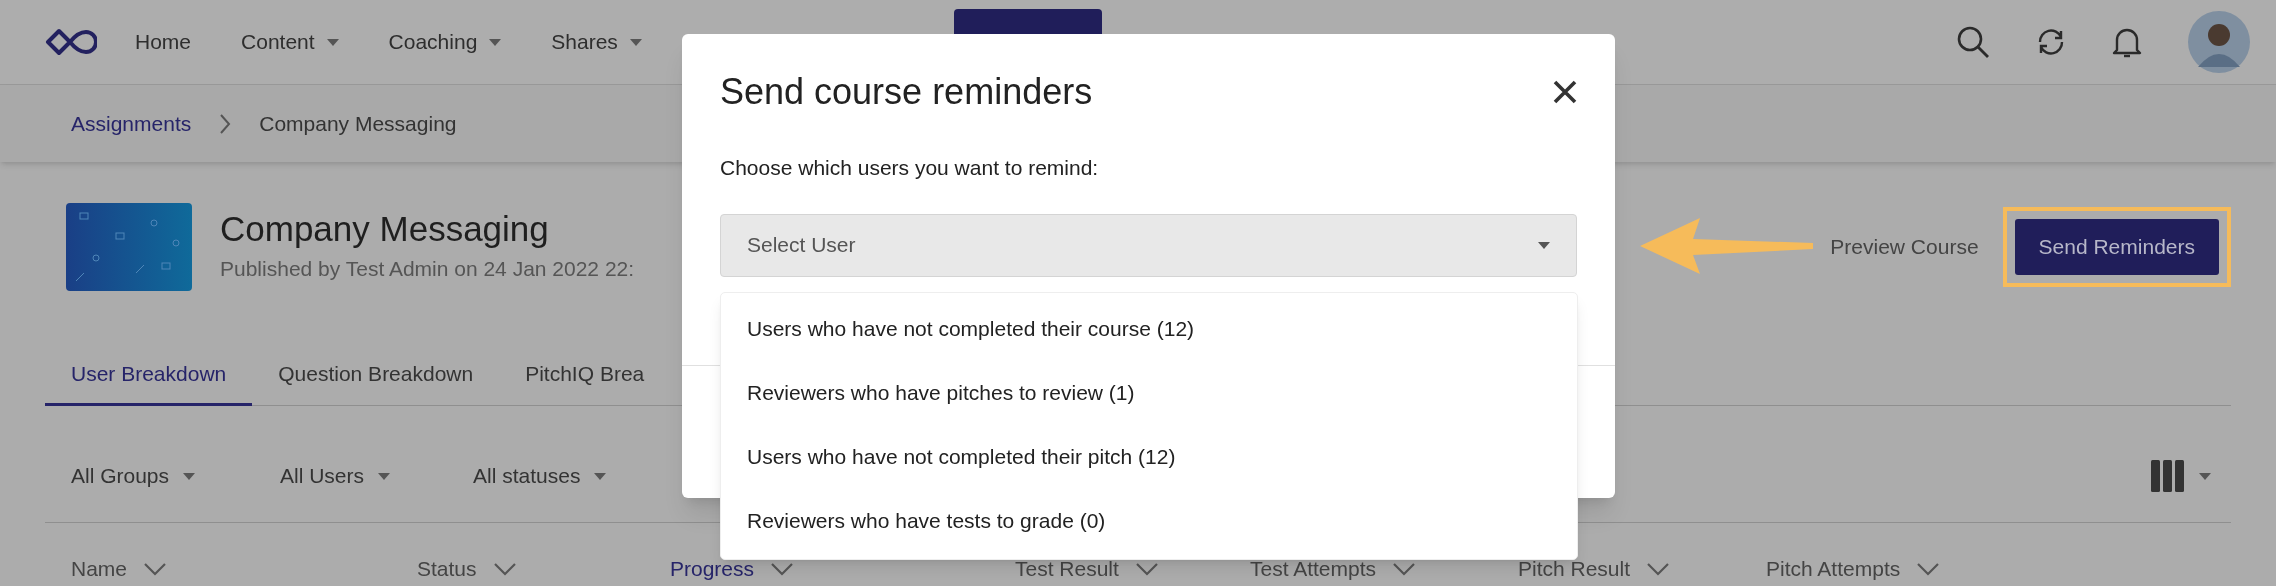 The width and height of the screenshot is (2276, 586). Describe the element at coordinates (578, 476) in the screenshot. I see `filter-dropdown: All statuses` at that location.